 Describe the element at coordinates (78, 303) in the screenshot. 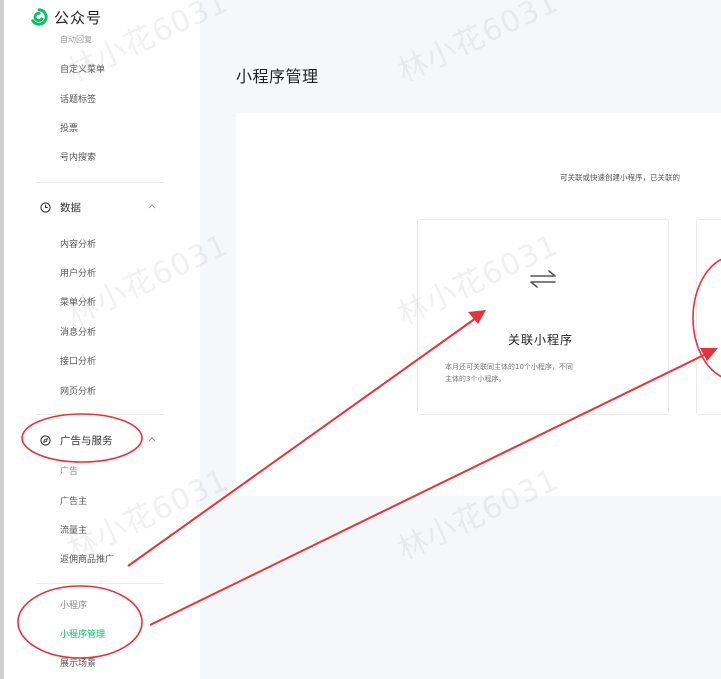

I see `sidebar-item-menu-analysis: 菜单分析` at that location.